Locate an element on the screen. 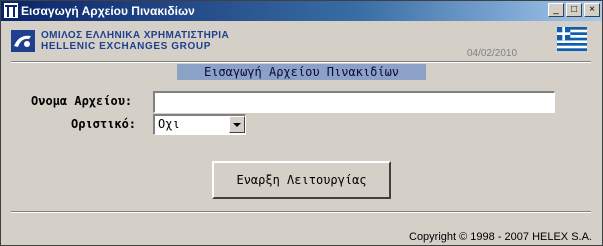 The image size is (603, 246). brand-english: HELLENIC EXCHANGES GROUP is located at coordinates (126, 46).